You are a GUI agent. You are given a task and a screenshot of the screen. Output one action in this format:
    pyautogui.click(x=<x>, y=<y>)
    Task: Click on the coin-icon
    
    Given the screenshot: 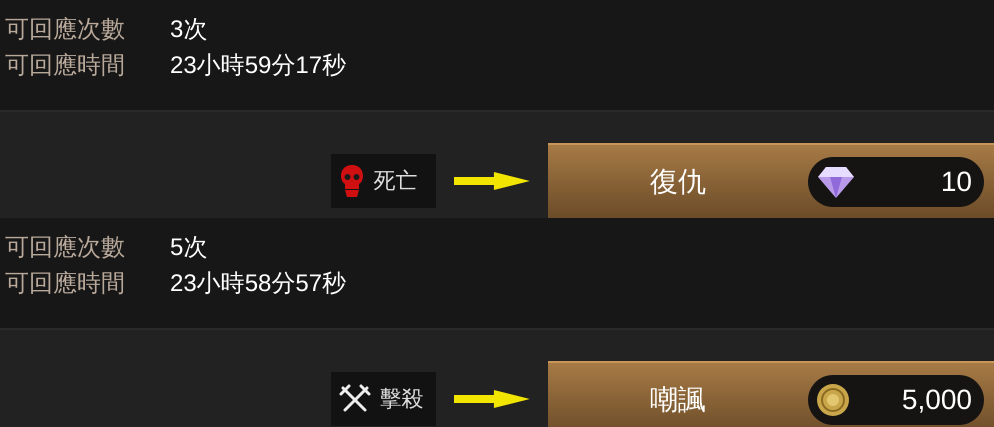 What is the action you would take?
    pyautogui.click(x=833, y=399)
    